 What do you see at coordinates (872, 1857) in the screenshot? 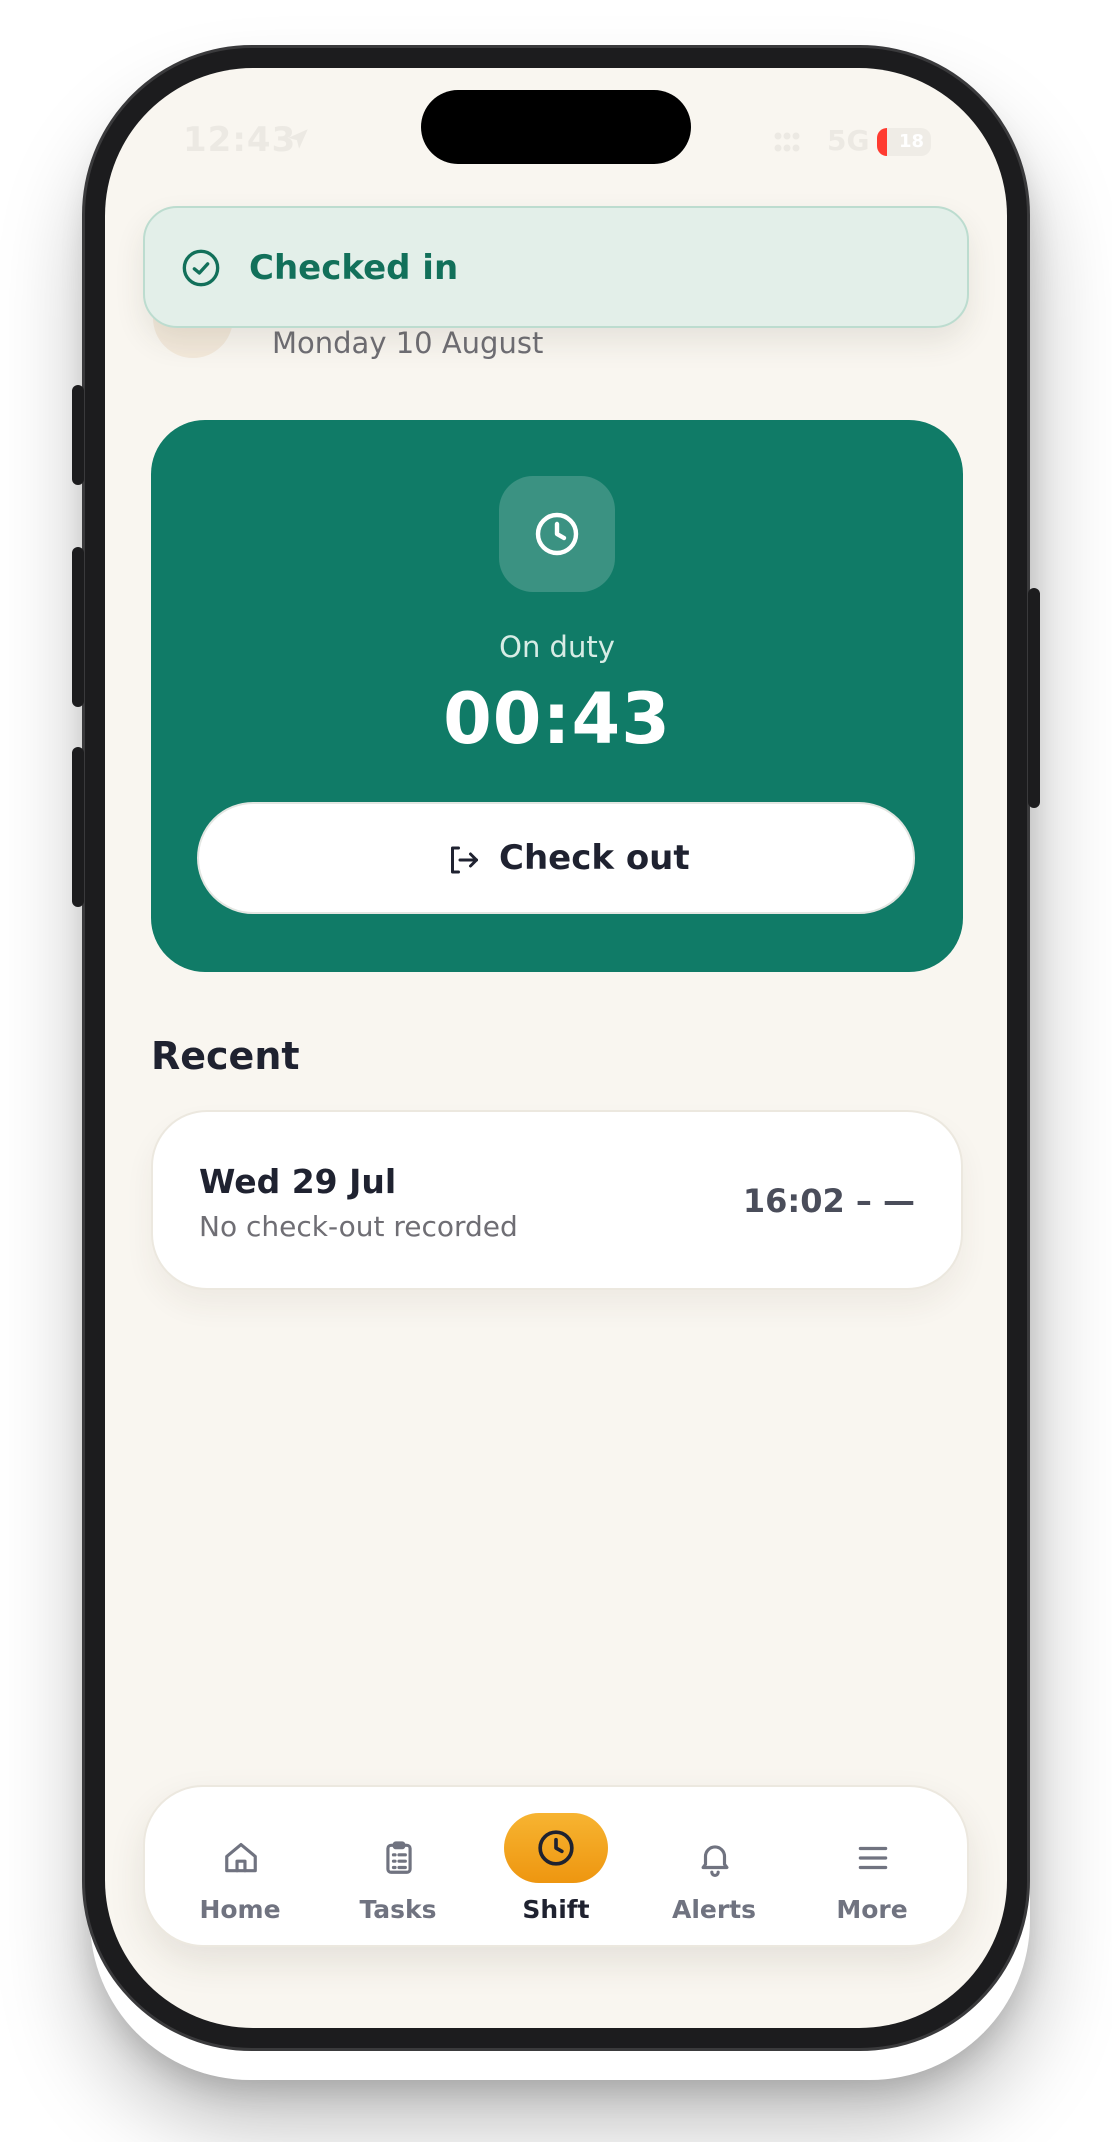
I see `menu-icon` at bounding box center [872, 1857].